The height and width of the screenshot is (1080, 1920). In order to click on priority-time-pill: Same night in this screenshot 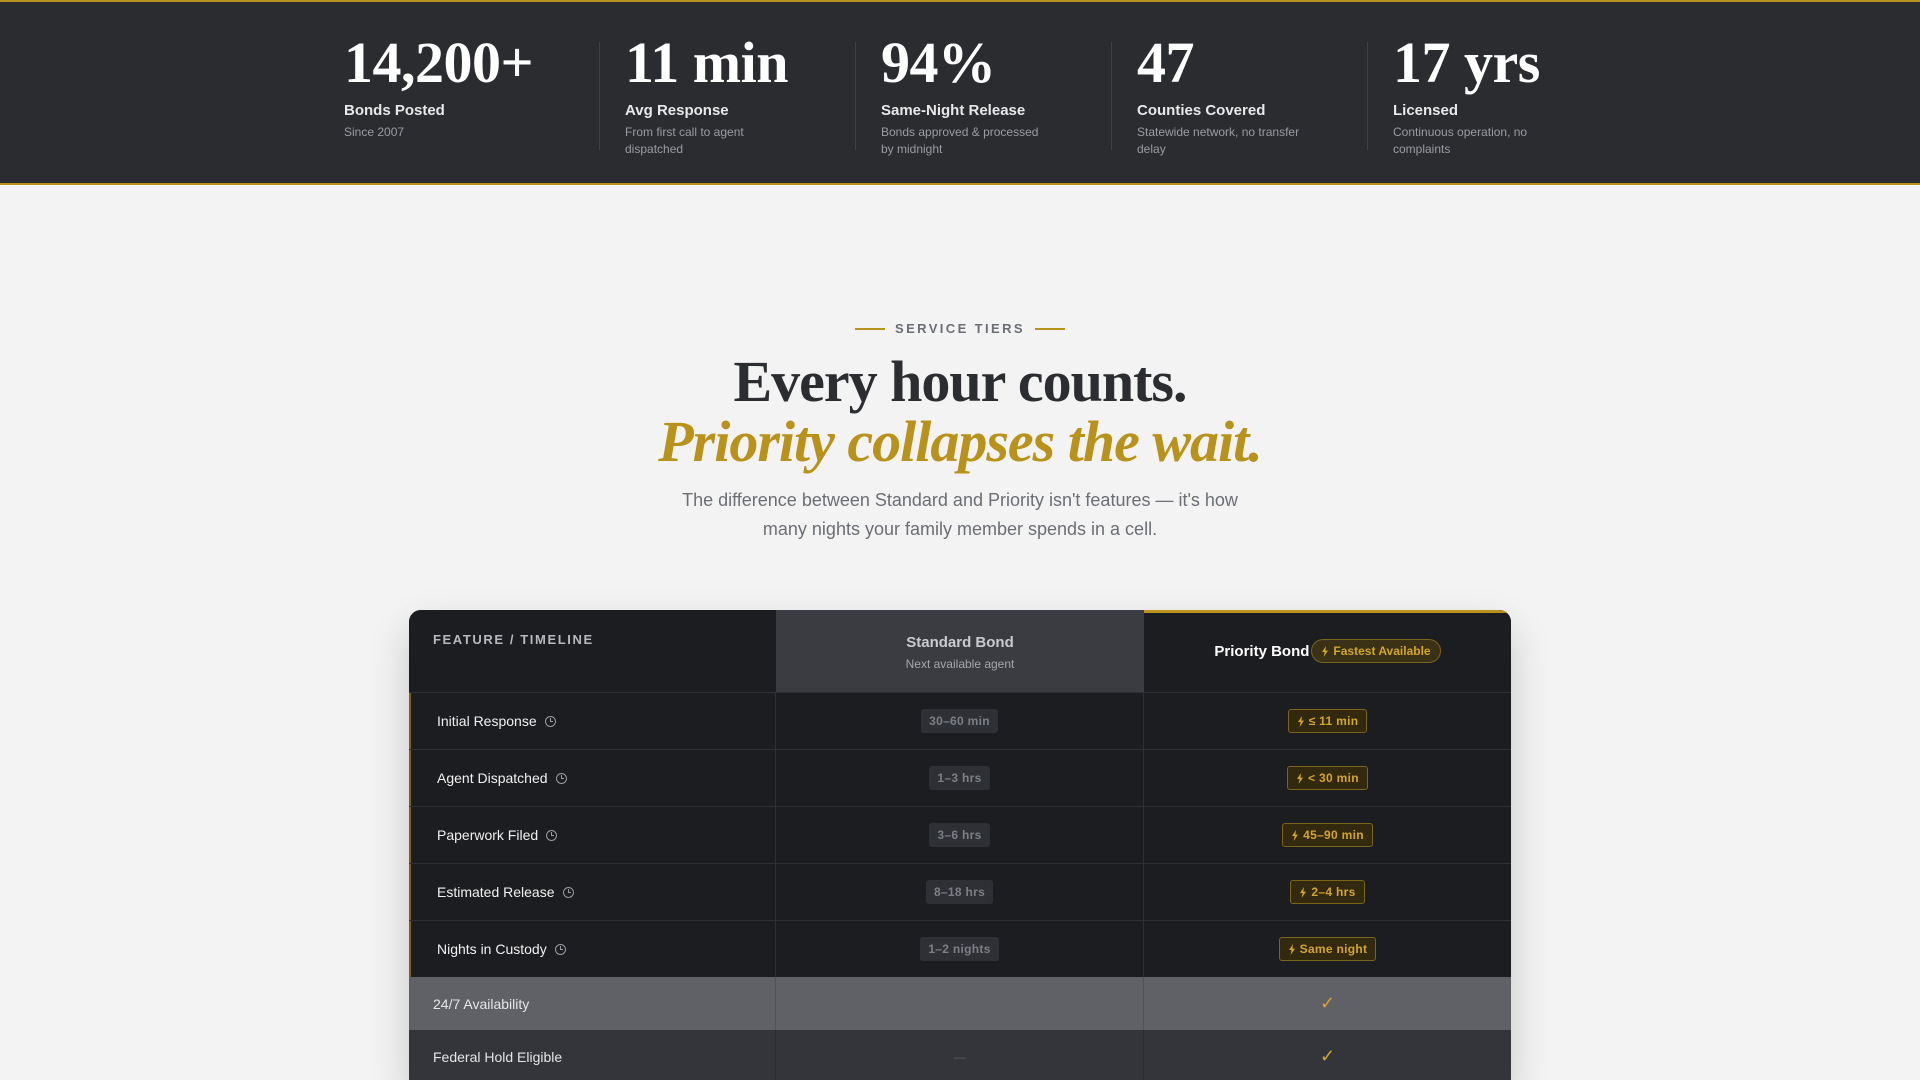, I will do `click(1327, 949)`.